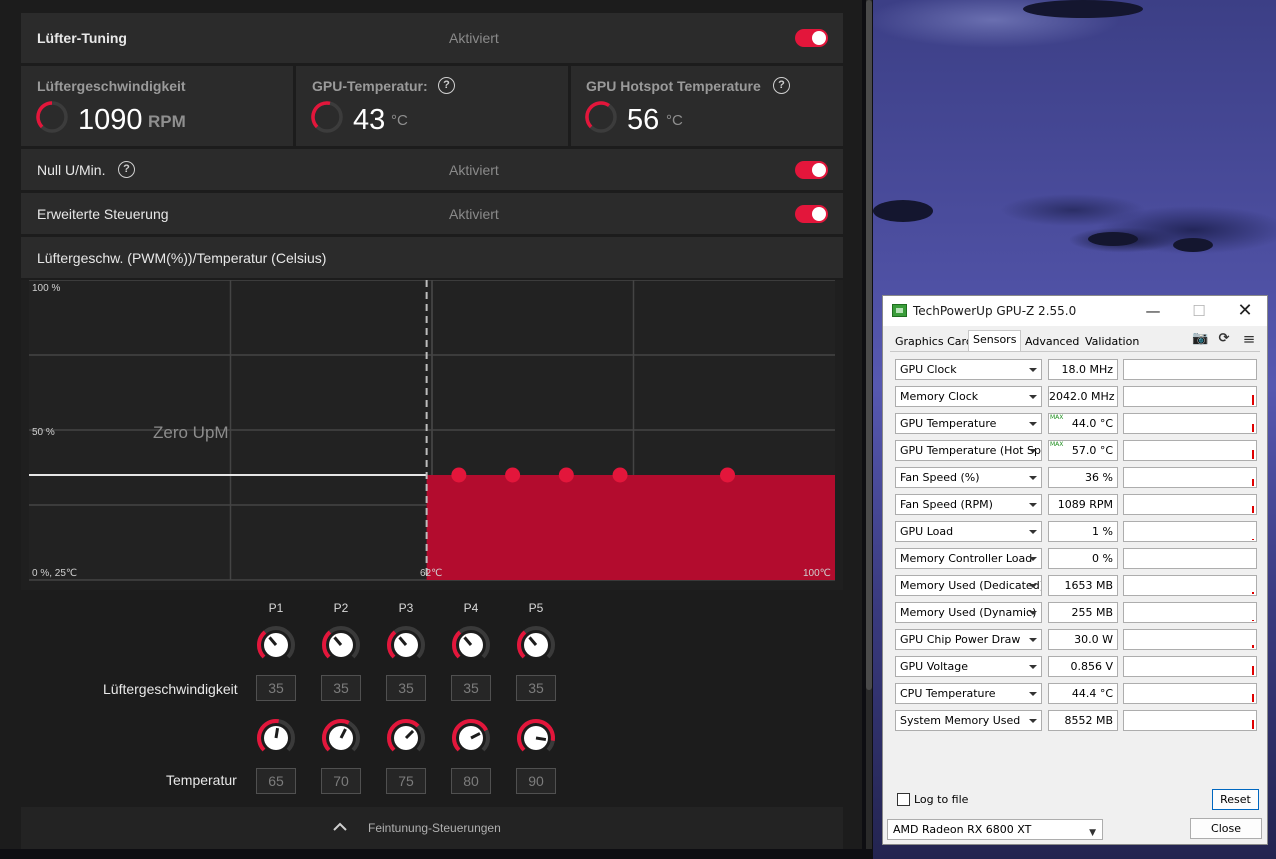  I want to click on temperature-knob-p4, so click(471, 738).